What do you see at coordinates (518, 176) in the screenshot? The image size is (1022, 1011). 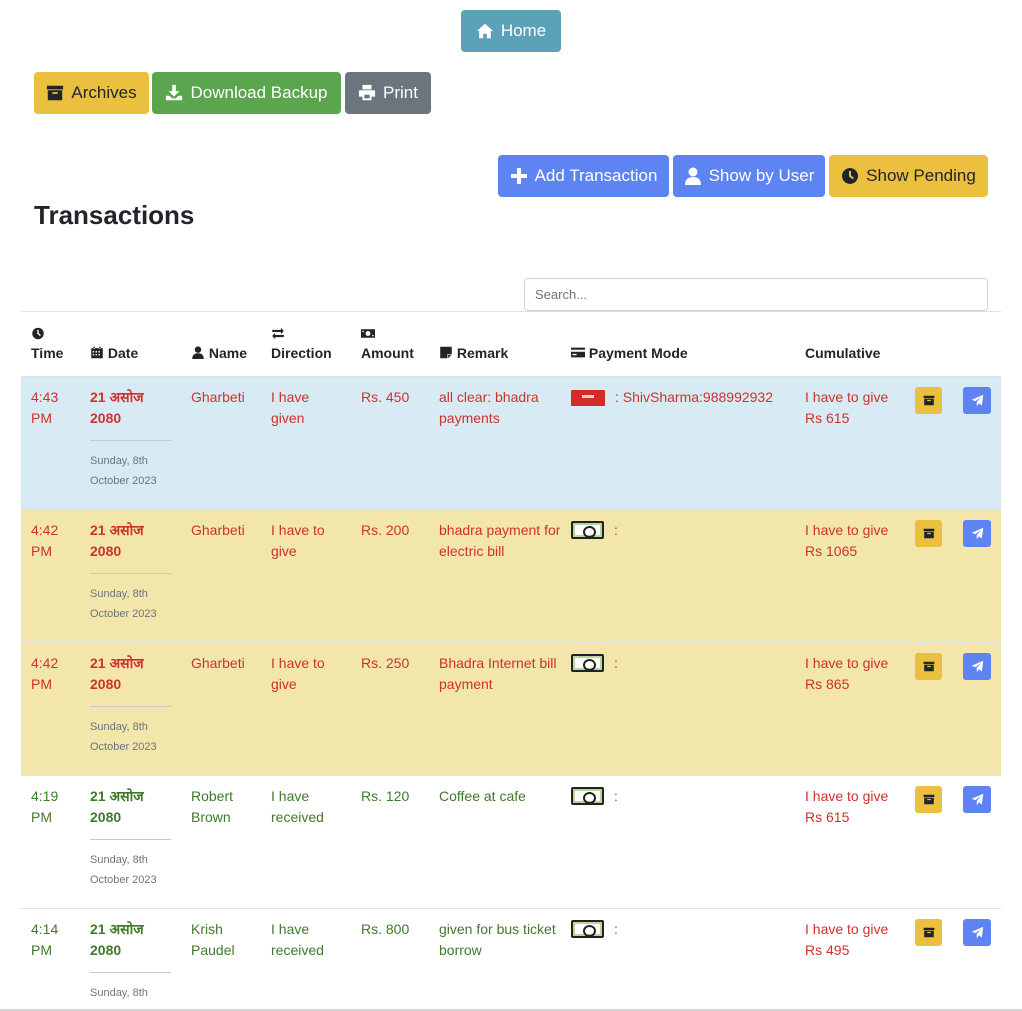 I see `plus-icon` at bounding box center [518, 176].